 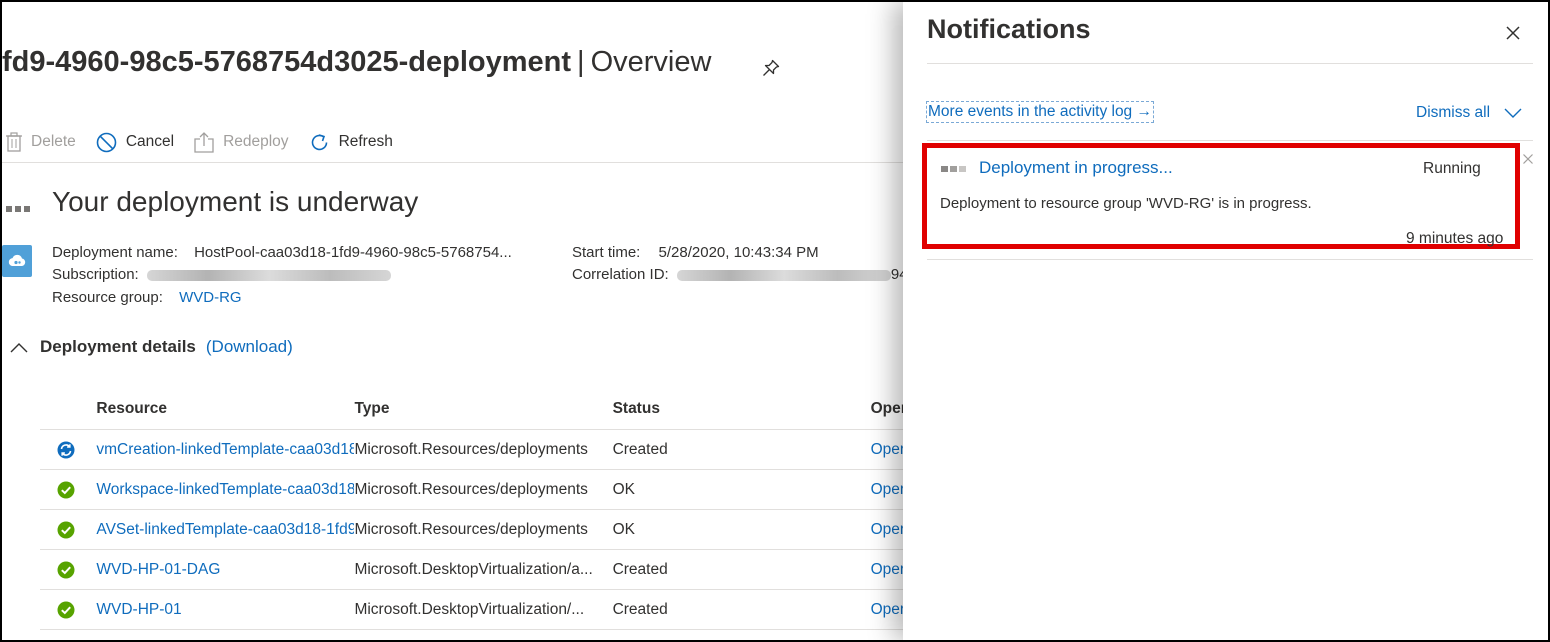 What do you see at coordinates (606, 252) in the screenshot?
I see `start-time-label: Start time:` at bounding box center [606, 252].